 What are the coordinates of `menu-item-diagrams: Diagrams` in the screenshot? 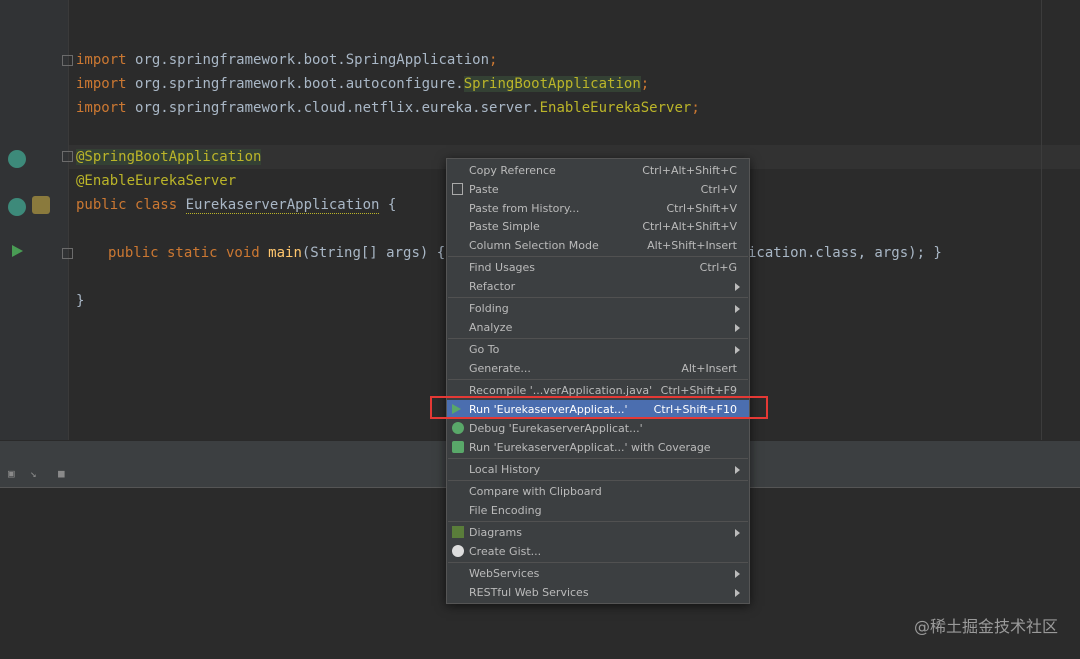 It's located at (598, 532).